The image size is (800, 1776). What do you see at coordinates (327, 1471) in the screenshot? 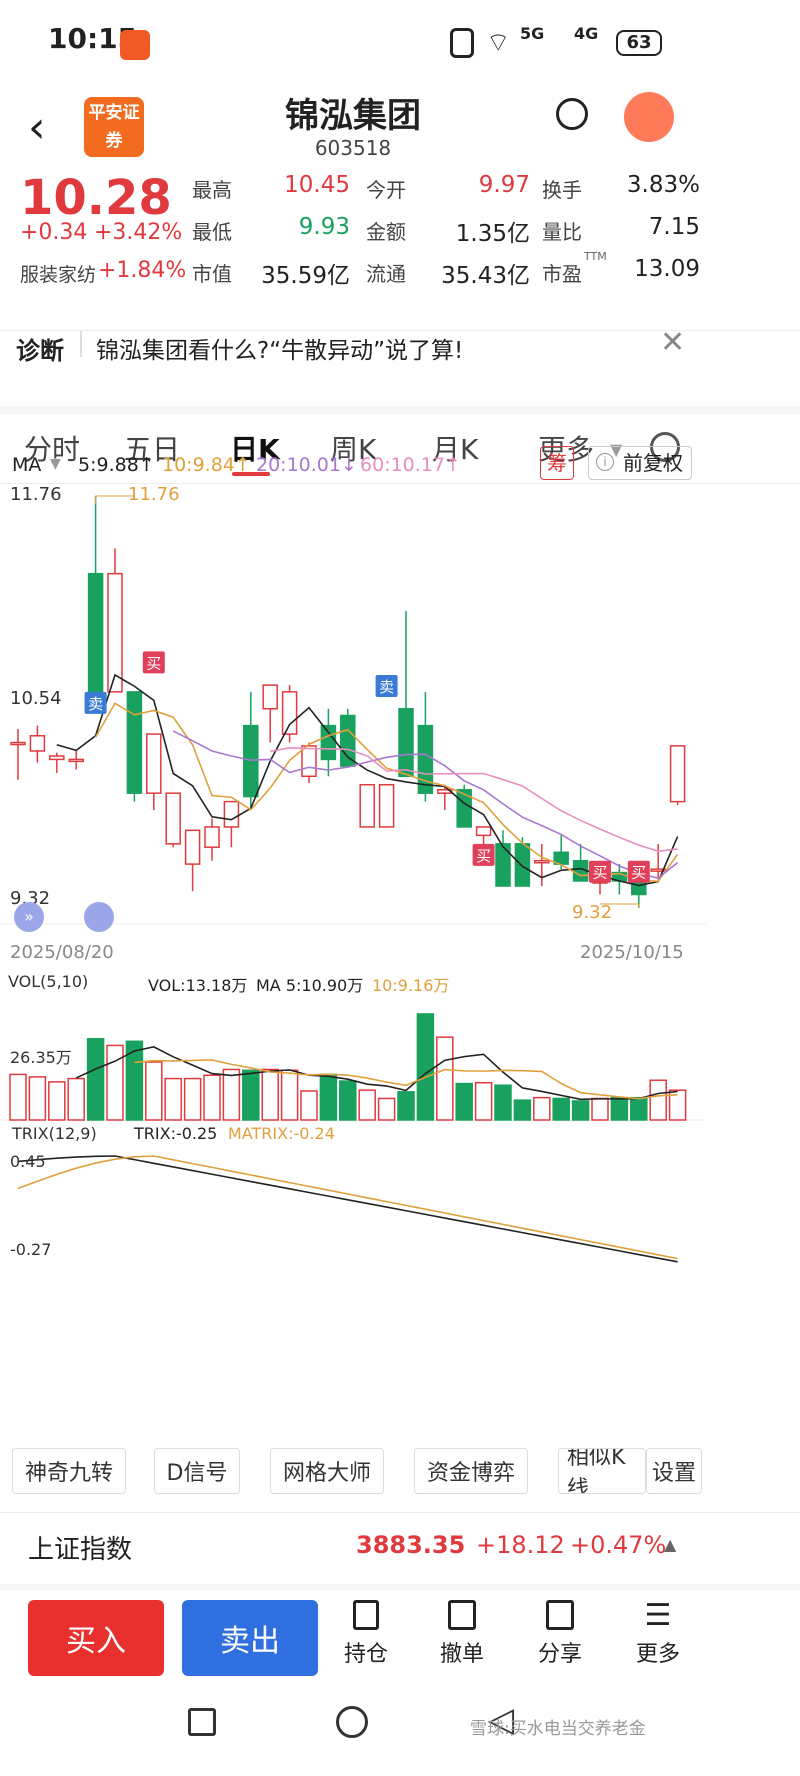
I see `tool-grid-master: 网格大师` at bounding box center [327, 1471].